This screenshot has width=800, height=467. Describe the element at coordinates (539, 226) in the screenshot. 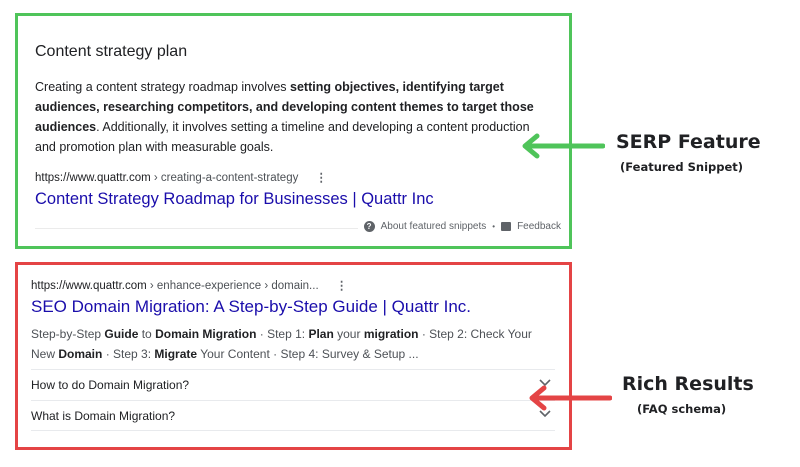

I see `feedback-link: Feedback` at that location.